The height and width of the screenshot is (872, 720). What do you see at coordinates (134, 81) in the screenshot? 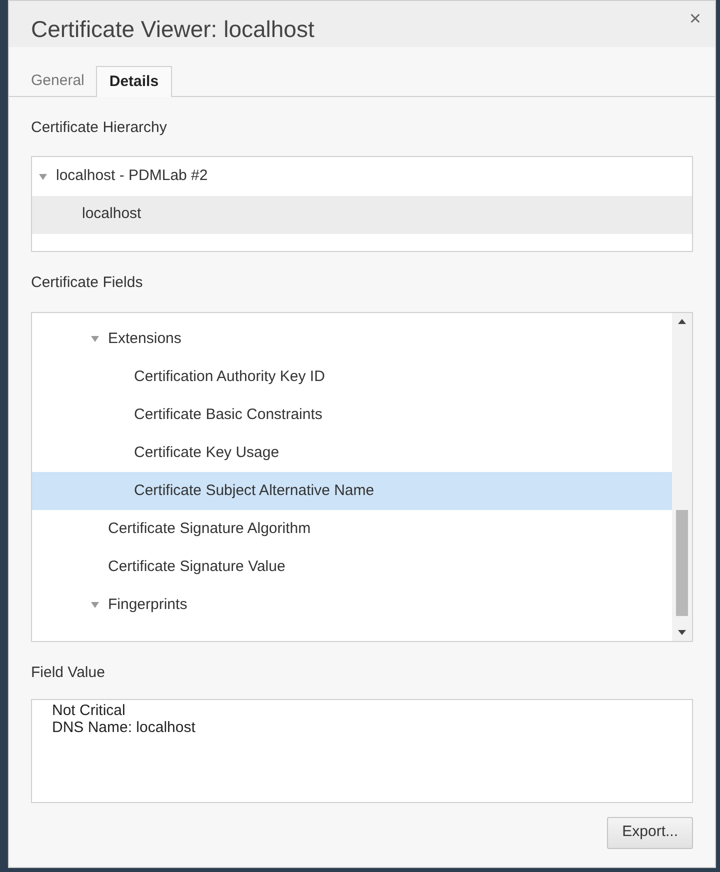
I see `tab: Details` at bounding box center [134, 81].